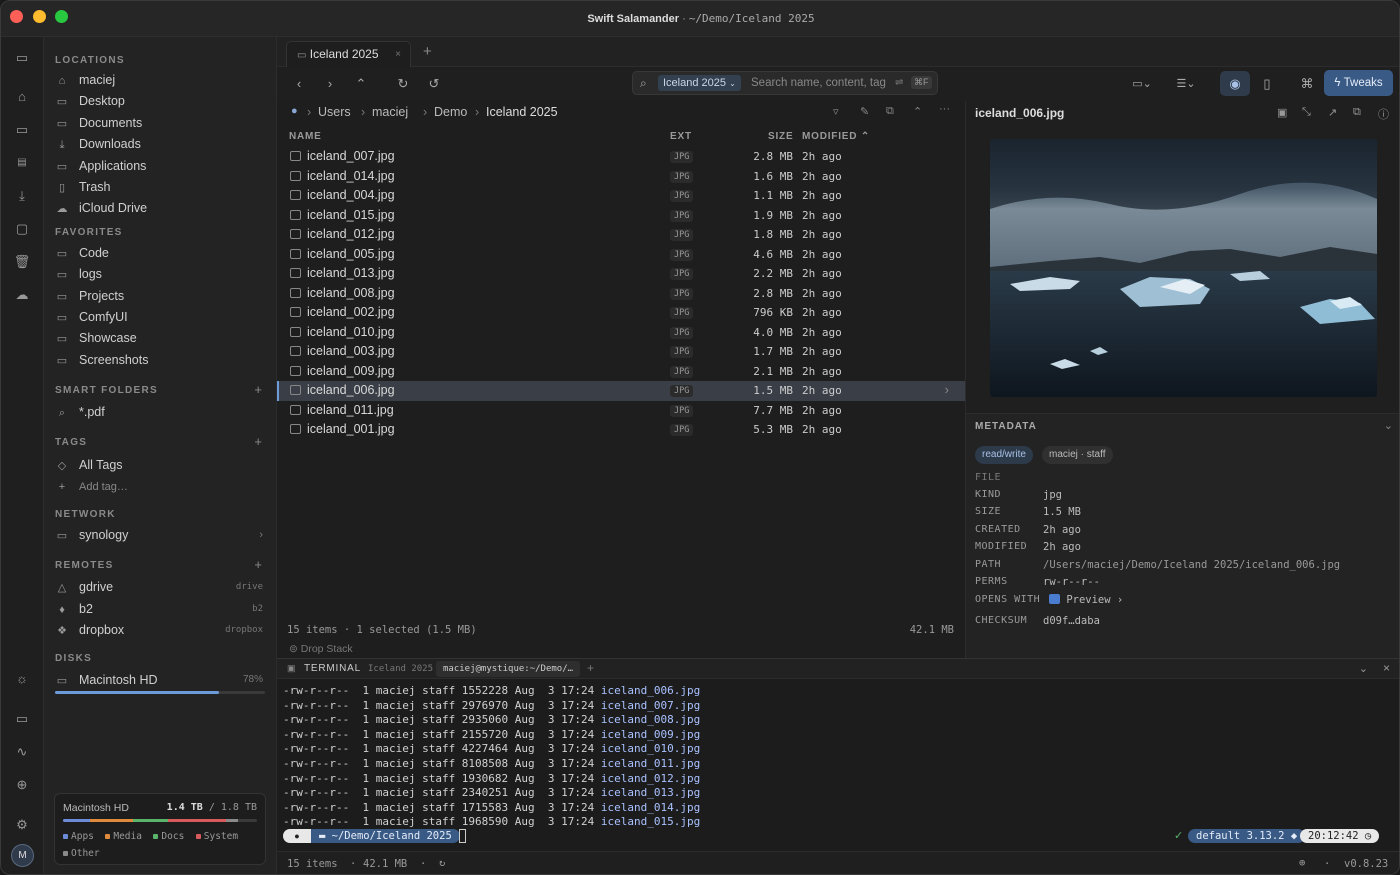  What do you see at coordinates (1306, 112) in the screenshot?
I see `shrink-icon: ⤡` at bounding box center [1306, 112].